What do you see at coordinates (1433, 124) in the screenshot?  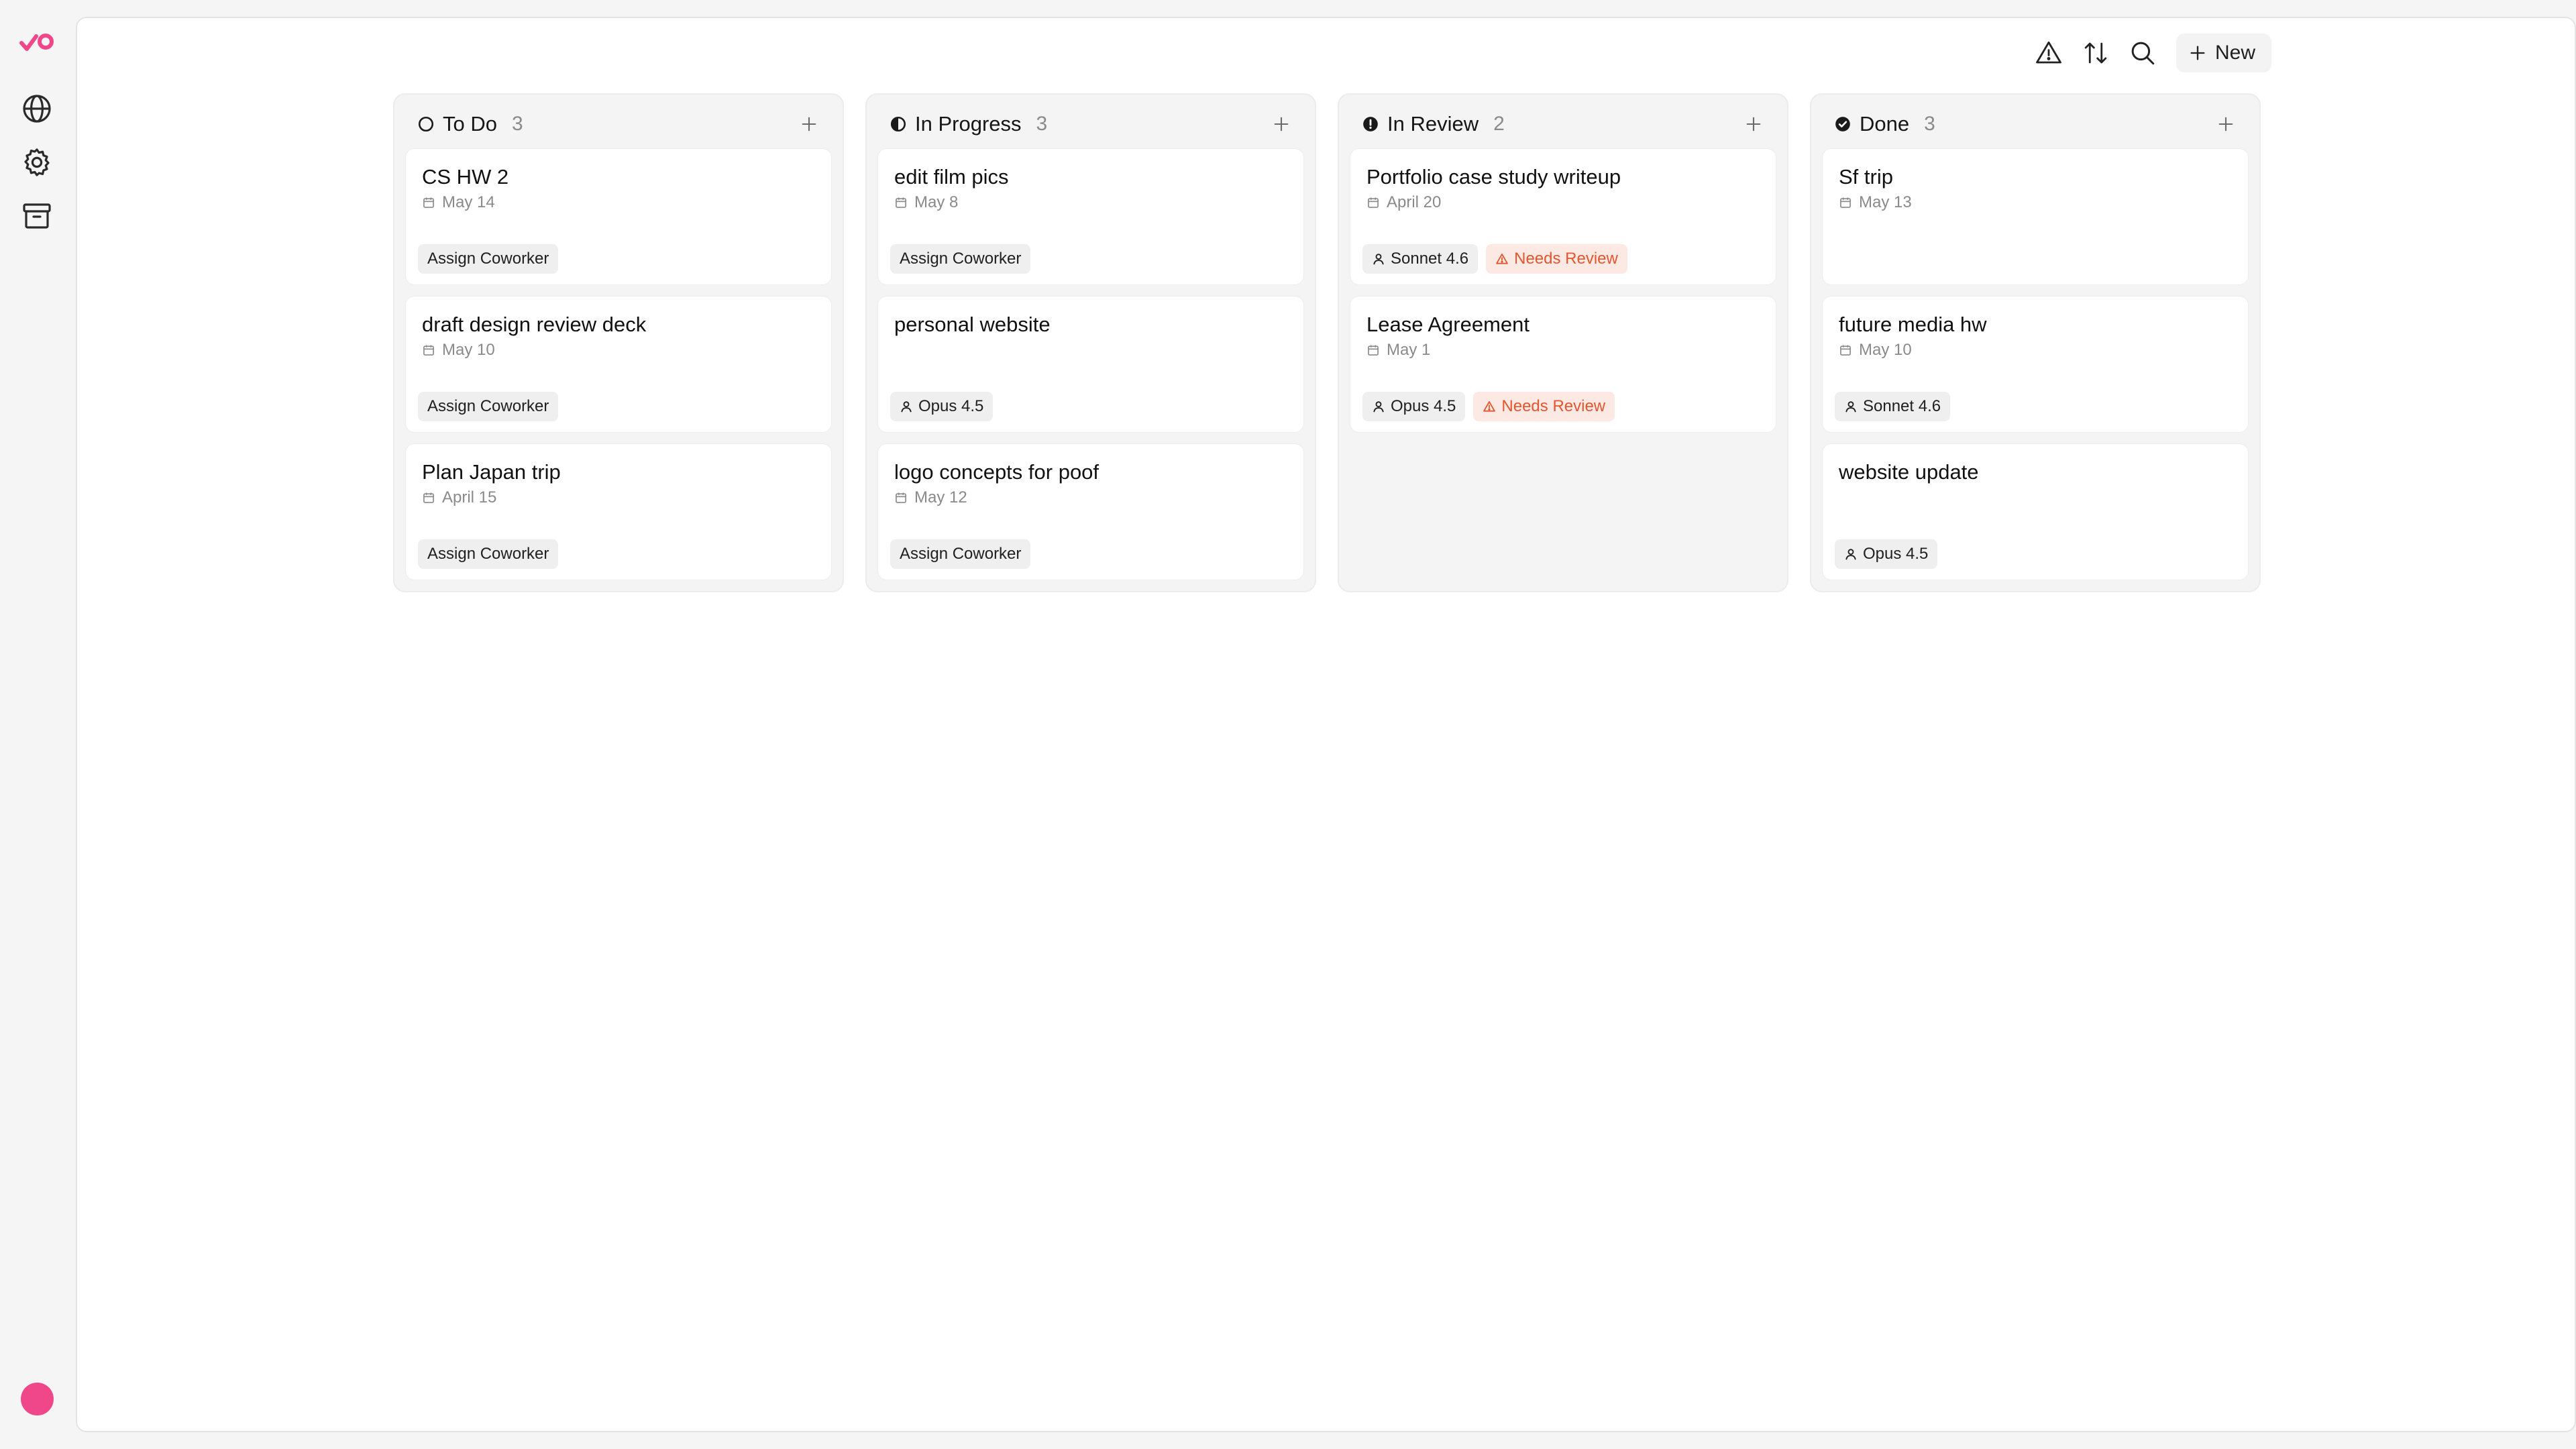 I see `column-title: In Review` at bounding box center [1433, 124].